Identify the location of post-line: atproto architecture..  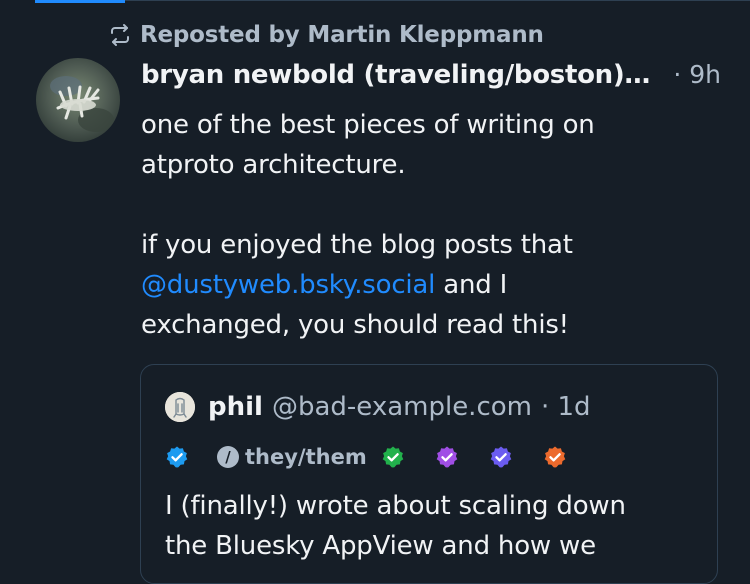
(273, 165).